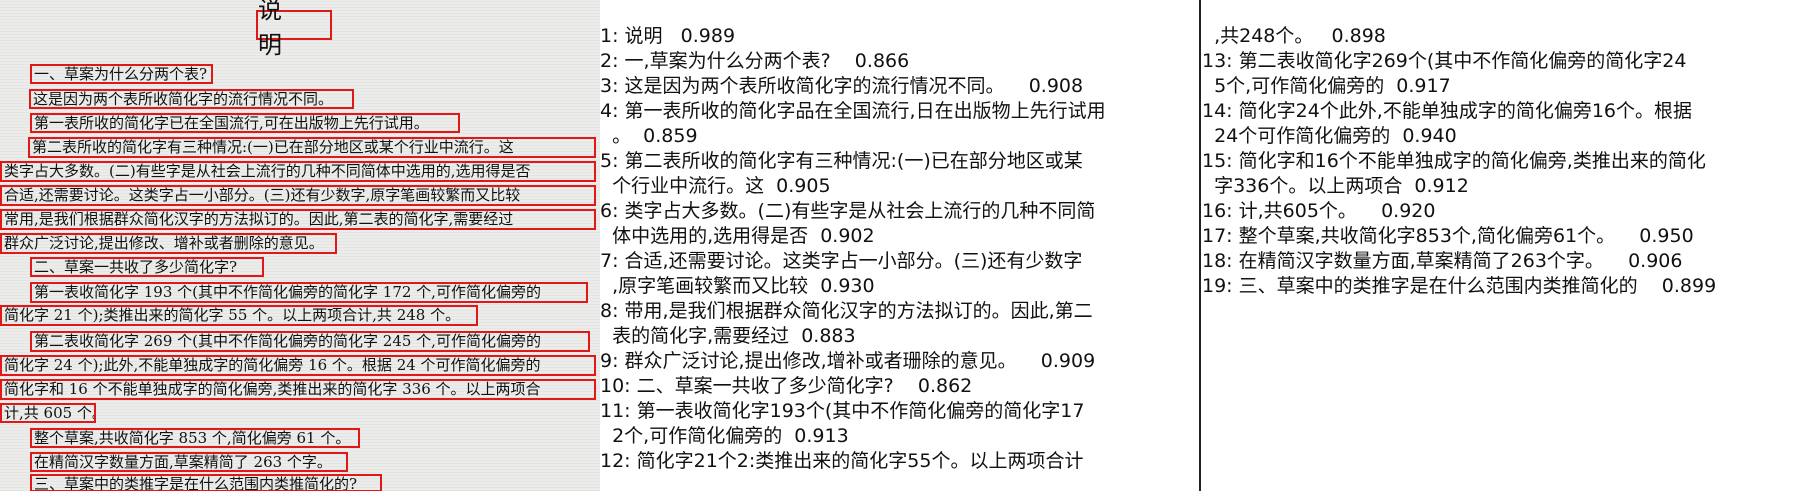  What do you see at coordinates (1329, 136) in the screenshot?
I see `ocr-result-line: 24个可作简化偏旁的 0.940` at bounding box center [1329, 136].